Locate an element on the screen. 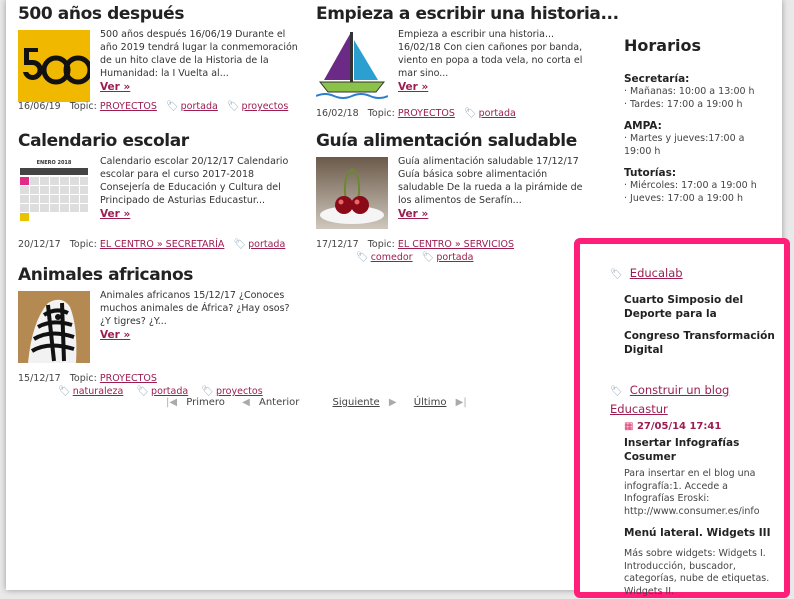 Image resolution: width=794 pixels, height=599 pixels. educalab-headline: Cuarto Simposio del Deporte para la is located at coordinates (702, 307).